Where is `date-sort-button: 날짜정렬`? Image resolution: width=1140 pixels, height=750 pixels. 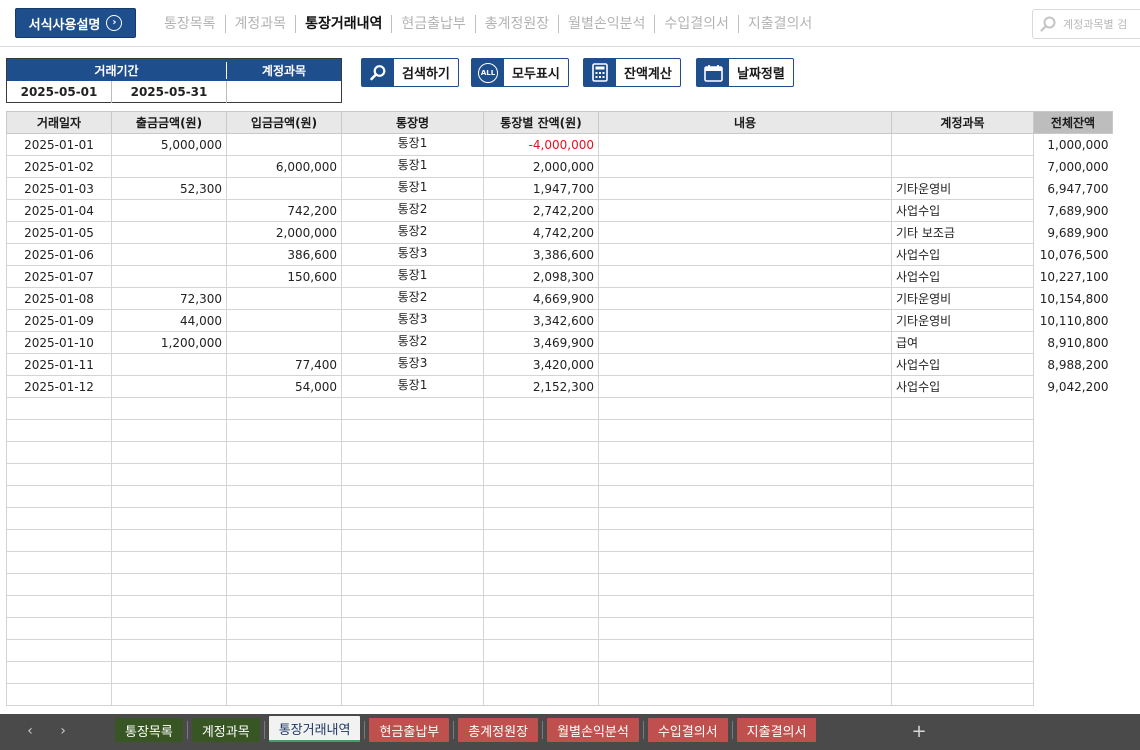 date-sort-button: 날짜정렬 is located at coordinates (745, 72).